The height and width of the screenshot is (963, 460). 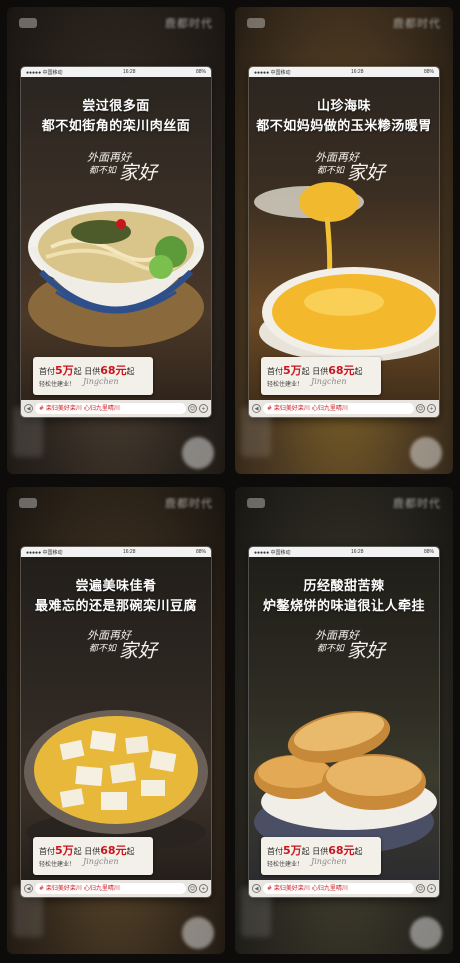 I want to click on poster-headline: 山珍海味 都不如妈妈做的玉米糁汤暖胃, so click(x=344, y=116).